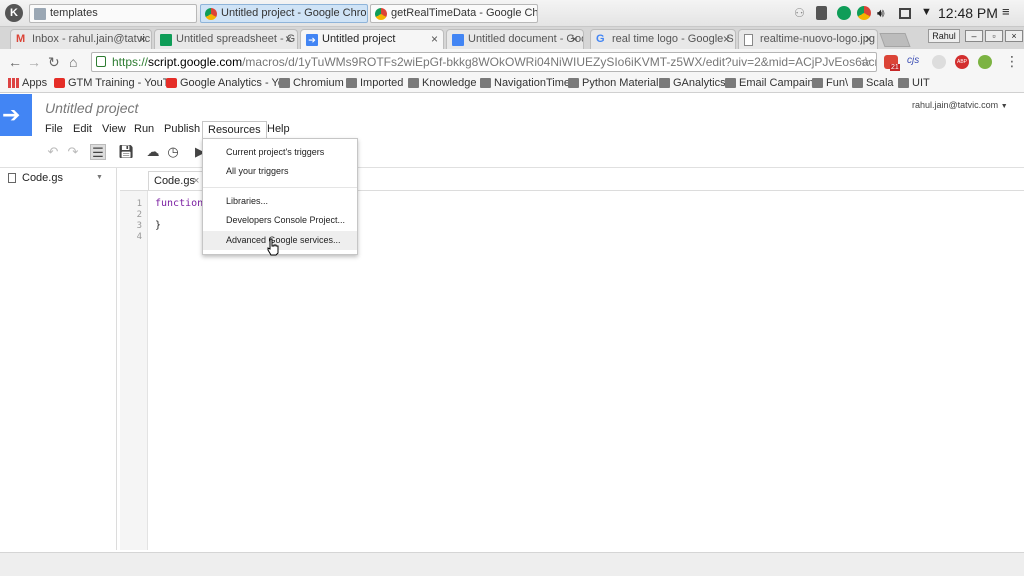  What do you see at coordinates (985, 62) in the screenshot?
I see `android-extension-icon` at bounding box center [985, 62].